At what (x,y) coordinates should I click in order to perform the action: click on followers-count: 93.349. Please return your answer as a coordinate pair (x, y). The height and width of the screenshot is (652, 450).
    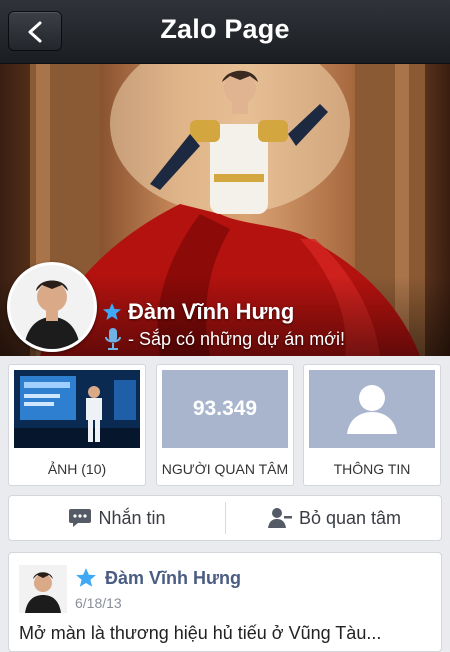
    Looking at the image, I should click on (225, 409).